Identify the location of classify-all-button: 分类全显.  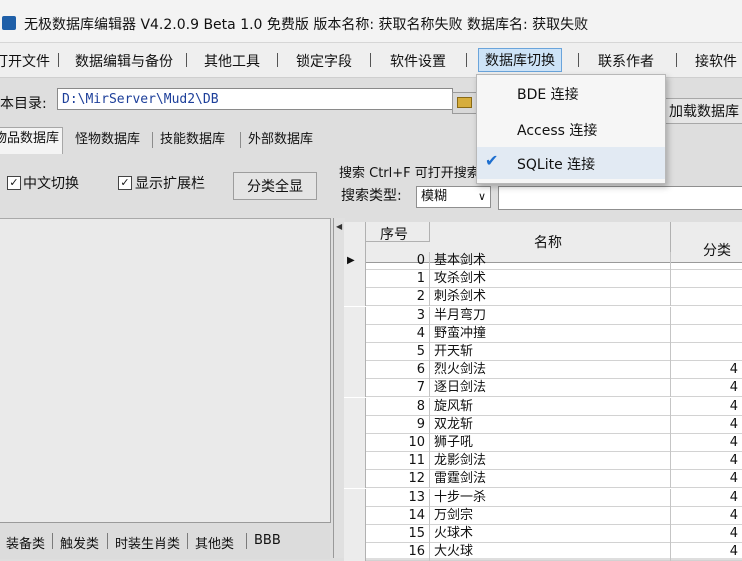
(275, 186).